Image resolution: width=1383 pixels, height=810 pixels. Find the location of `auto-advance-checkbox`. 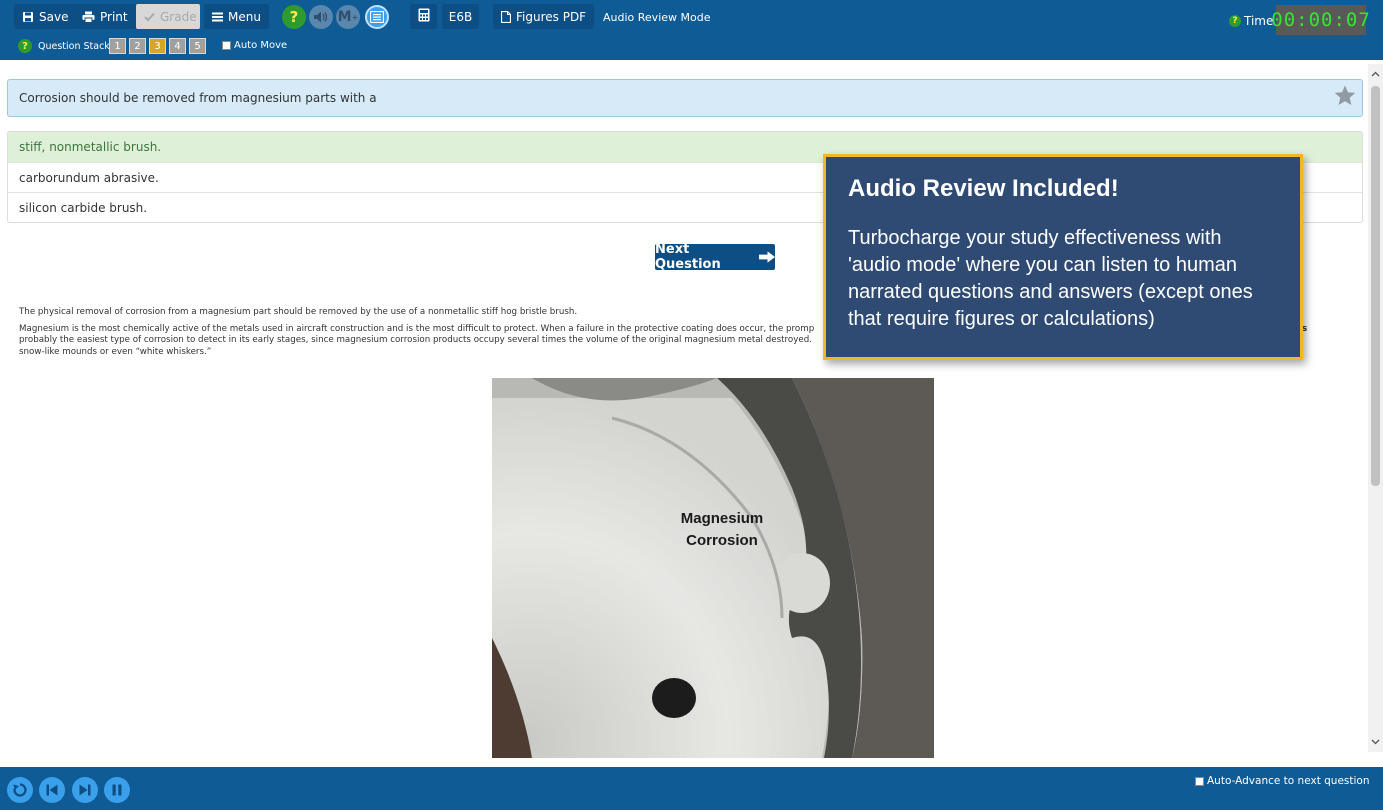

auto-advance-checkbox is located at coordinates (1199, 781).